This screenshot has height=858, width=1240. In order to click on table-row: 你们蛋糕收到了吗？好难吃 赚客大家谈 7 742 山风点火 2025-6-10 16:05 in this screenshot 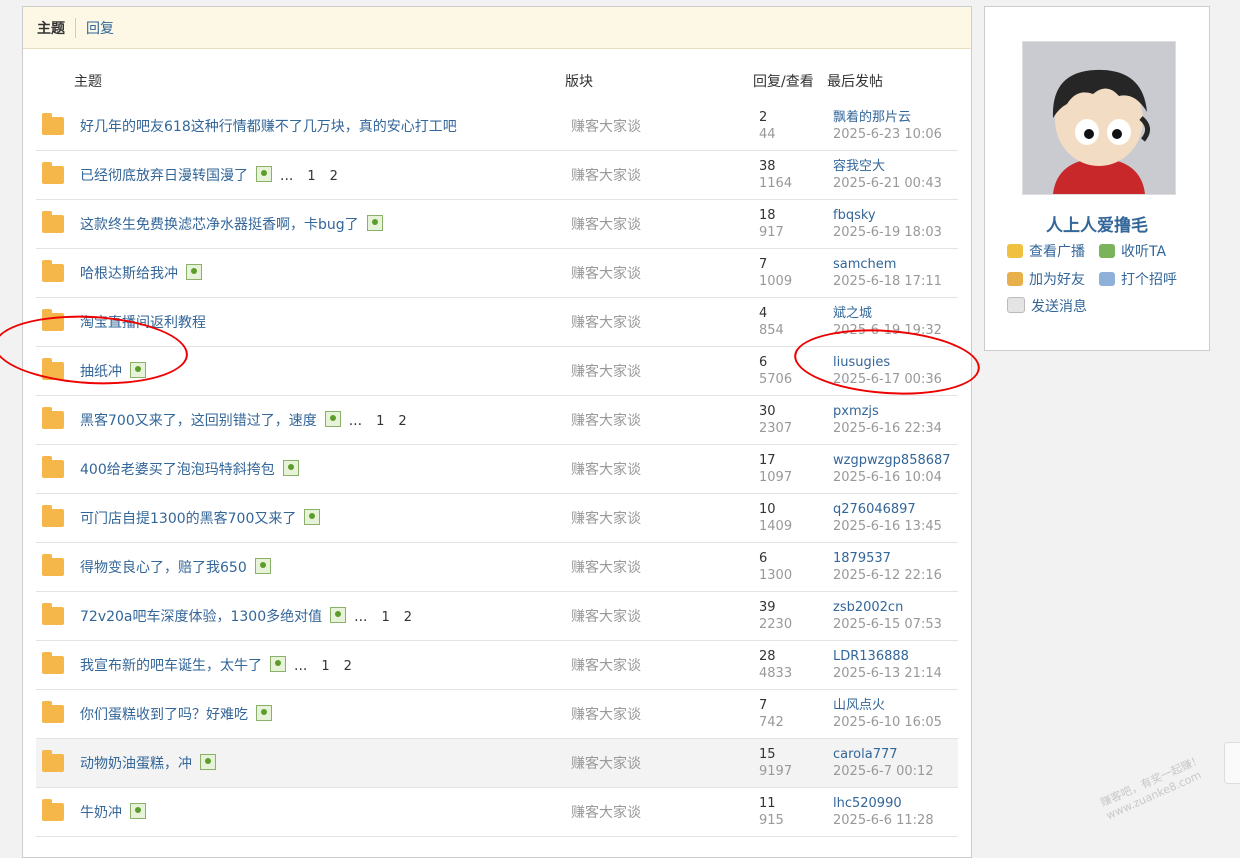, I will do `click(497, 714)`.